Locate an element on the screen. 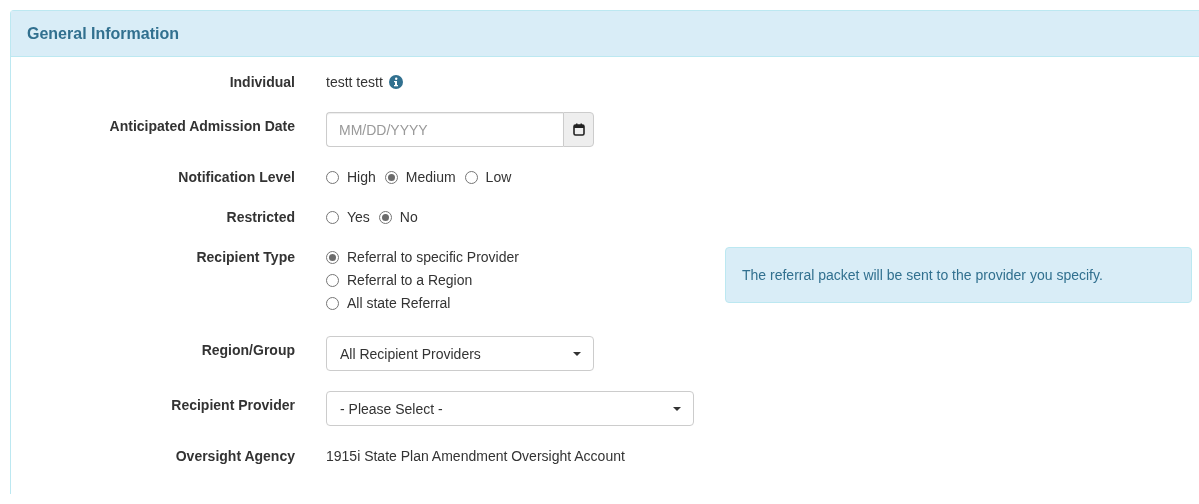 This screenshot has width=1199, height=504. field-label: Region/Group is located at coordinates (247, 350).